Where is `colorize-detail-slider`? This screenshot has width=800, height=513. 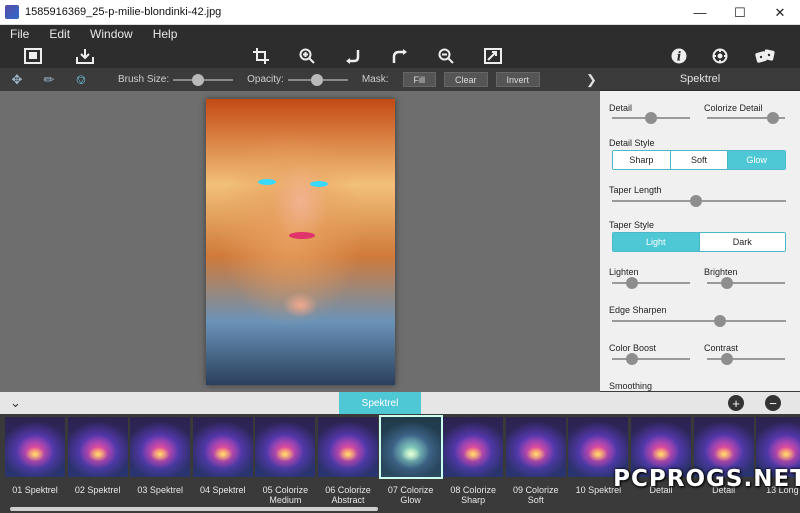 colorize-detail-slider is located at coordinates (746, 118).